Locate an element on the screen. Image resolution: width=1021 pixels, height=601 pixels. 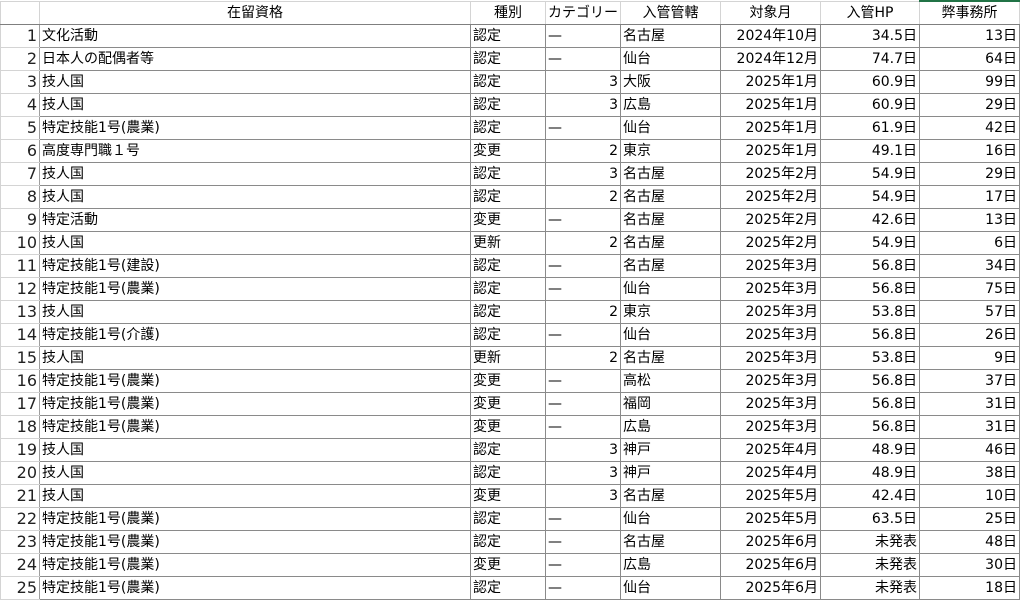
cell-month: 2024年10月 is located at coordinates (770, 36).